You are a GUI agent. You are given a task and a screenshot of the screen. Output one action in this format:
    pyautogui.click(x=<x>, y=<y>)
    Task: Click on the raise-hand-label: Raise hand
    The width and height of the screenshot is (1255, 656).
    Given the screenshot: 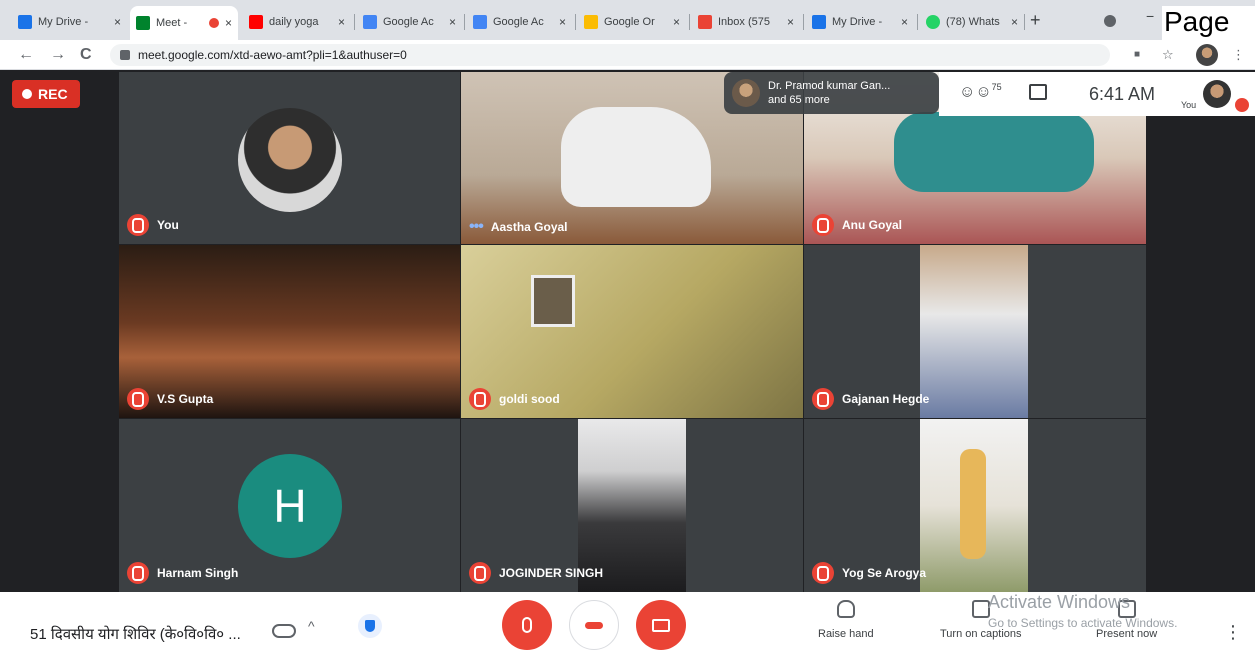 What is the action you would take?
    pyautogui.click(x=846, y=634)
    